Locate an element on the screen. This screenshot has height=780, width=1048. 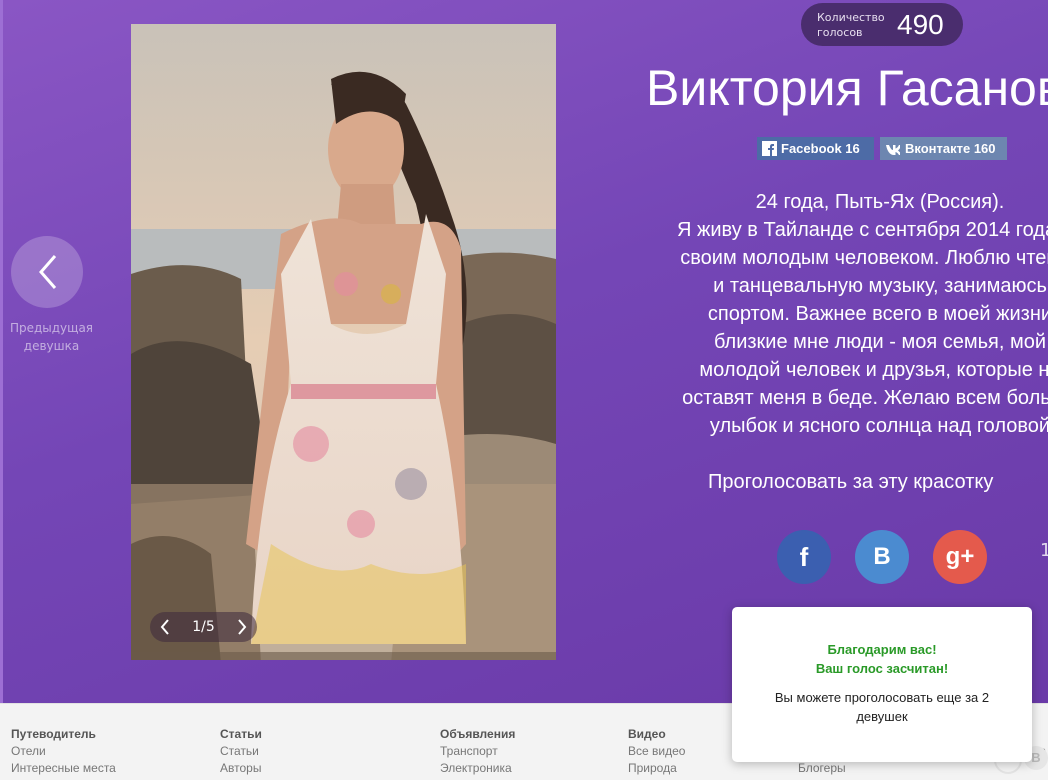
vote-confirmation-title: Благодарим вас! Ваш голос засчитан! is located at coordinates (882, 659).